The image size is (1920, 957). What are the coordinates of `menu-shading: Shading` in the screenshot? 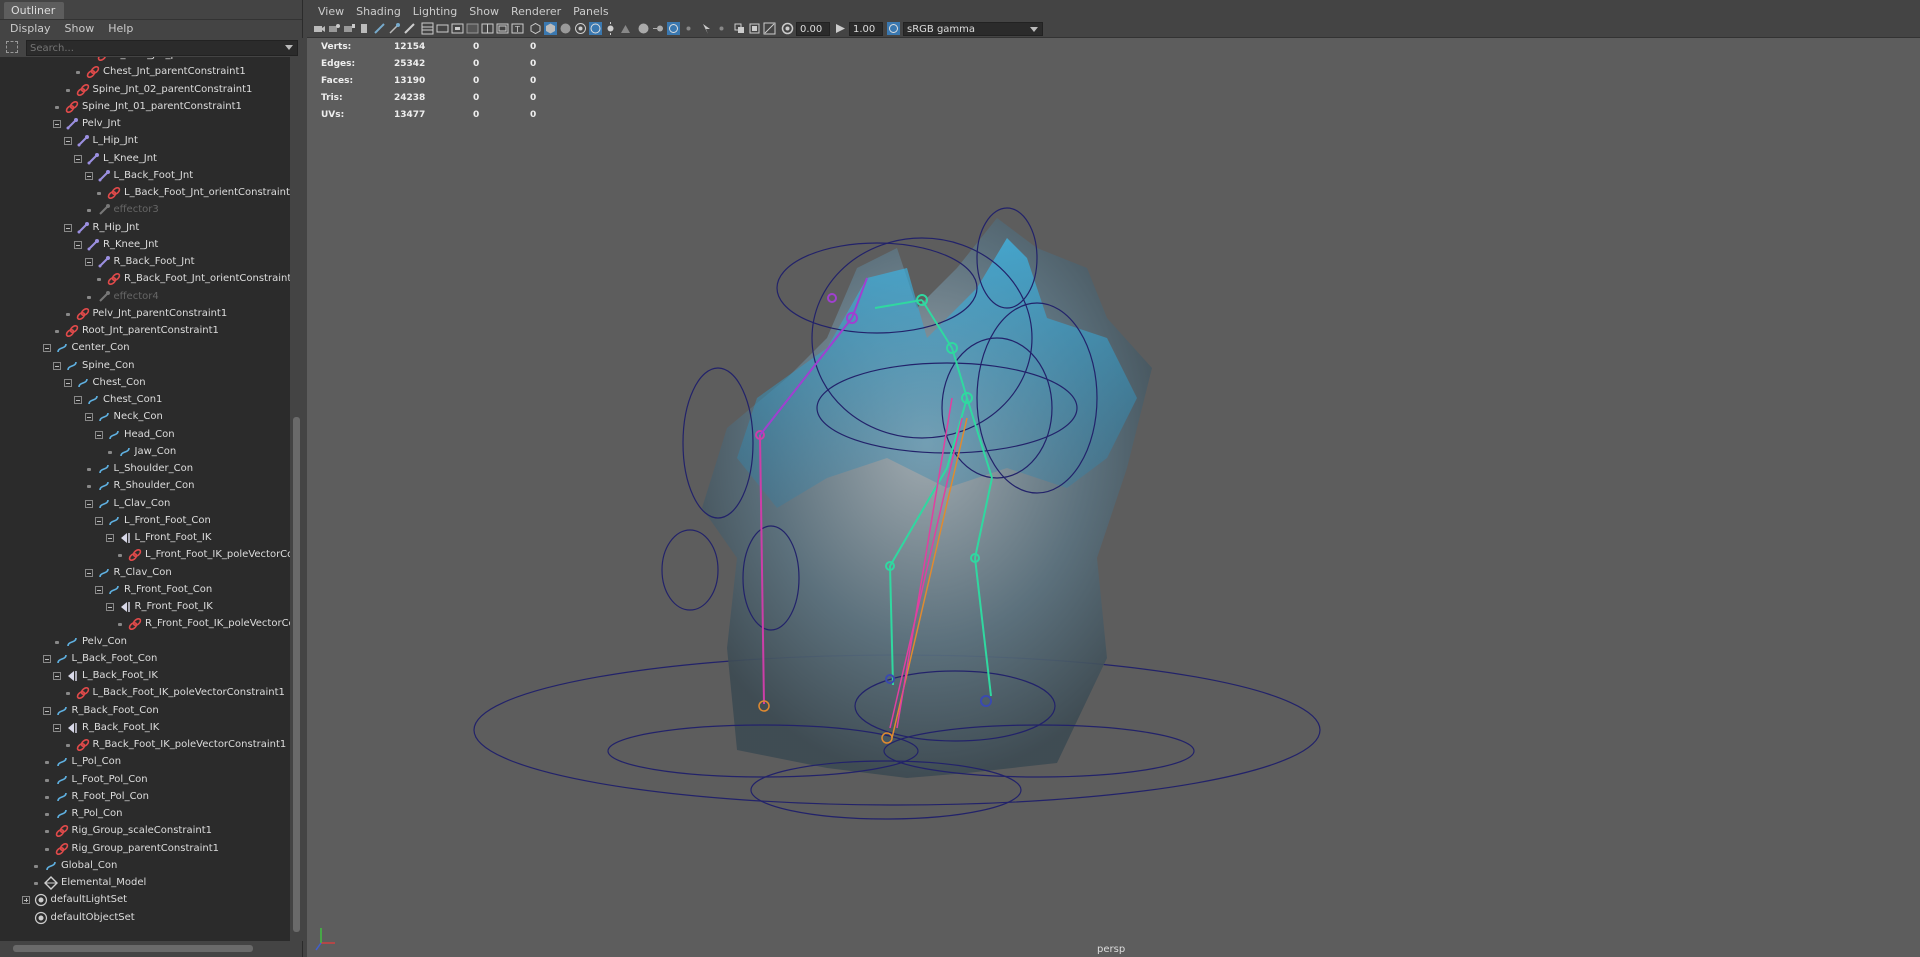 It's located at (378, 11).